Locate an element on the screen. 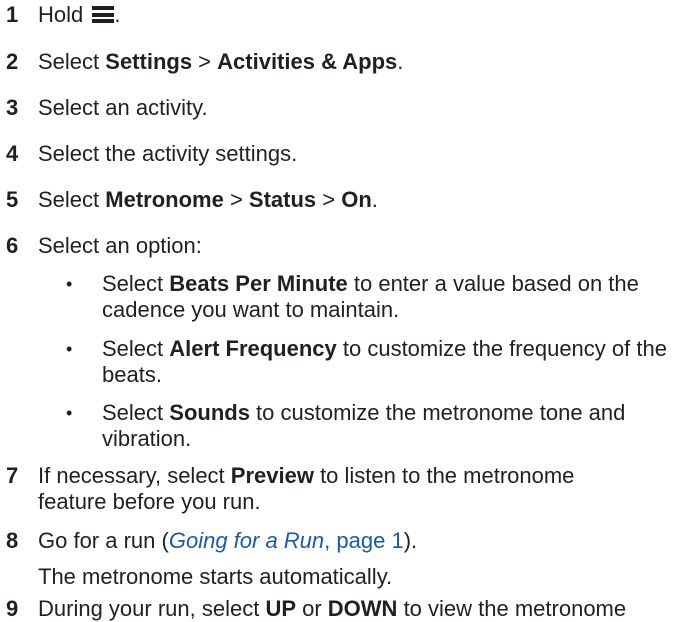 This screenshot has width=691, height=622. step-text: During your run, select is located at coordinates (152, 608).